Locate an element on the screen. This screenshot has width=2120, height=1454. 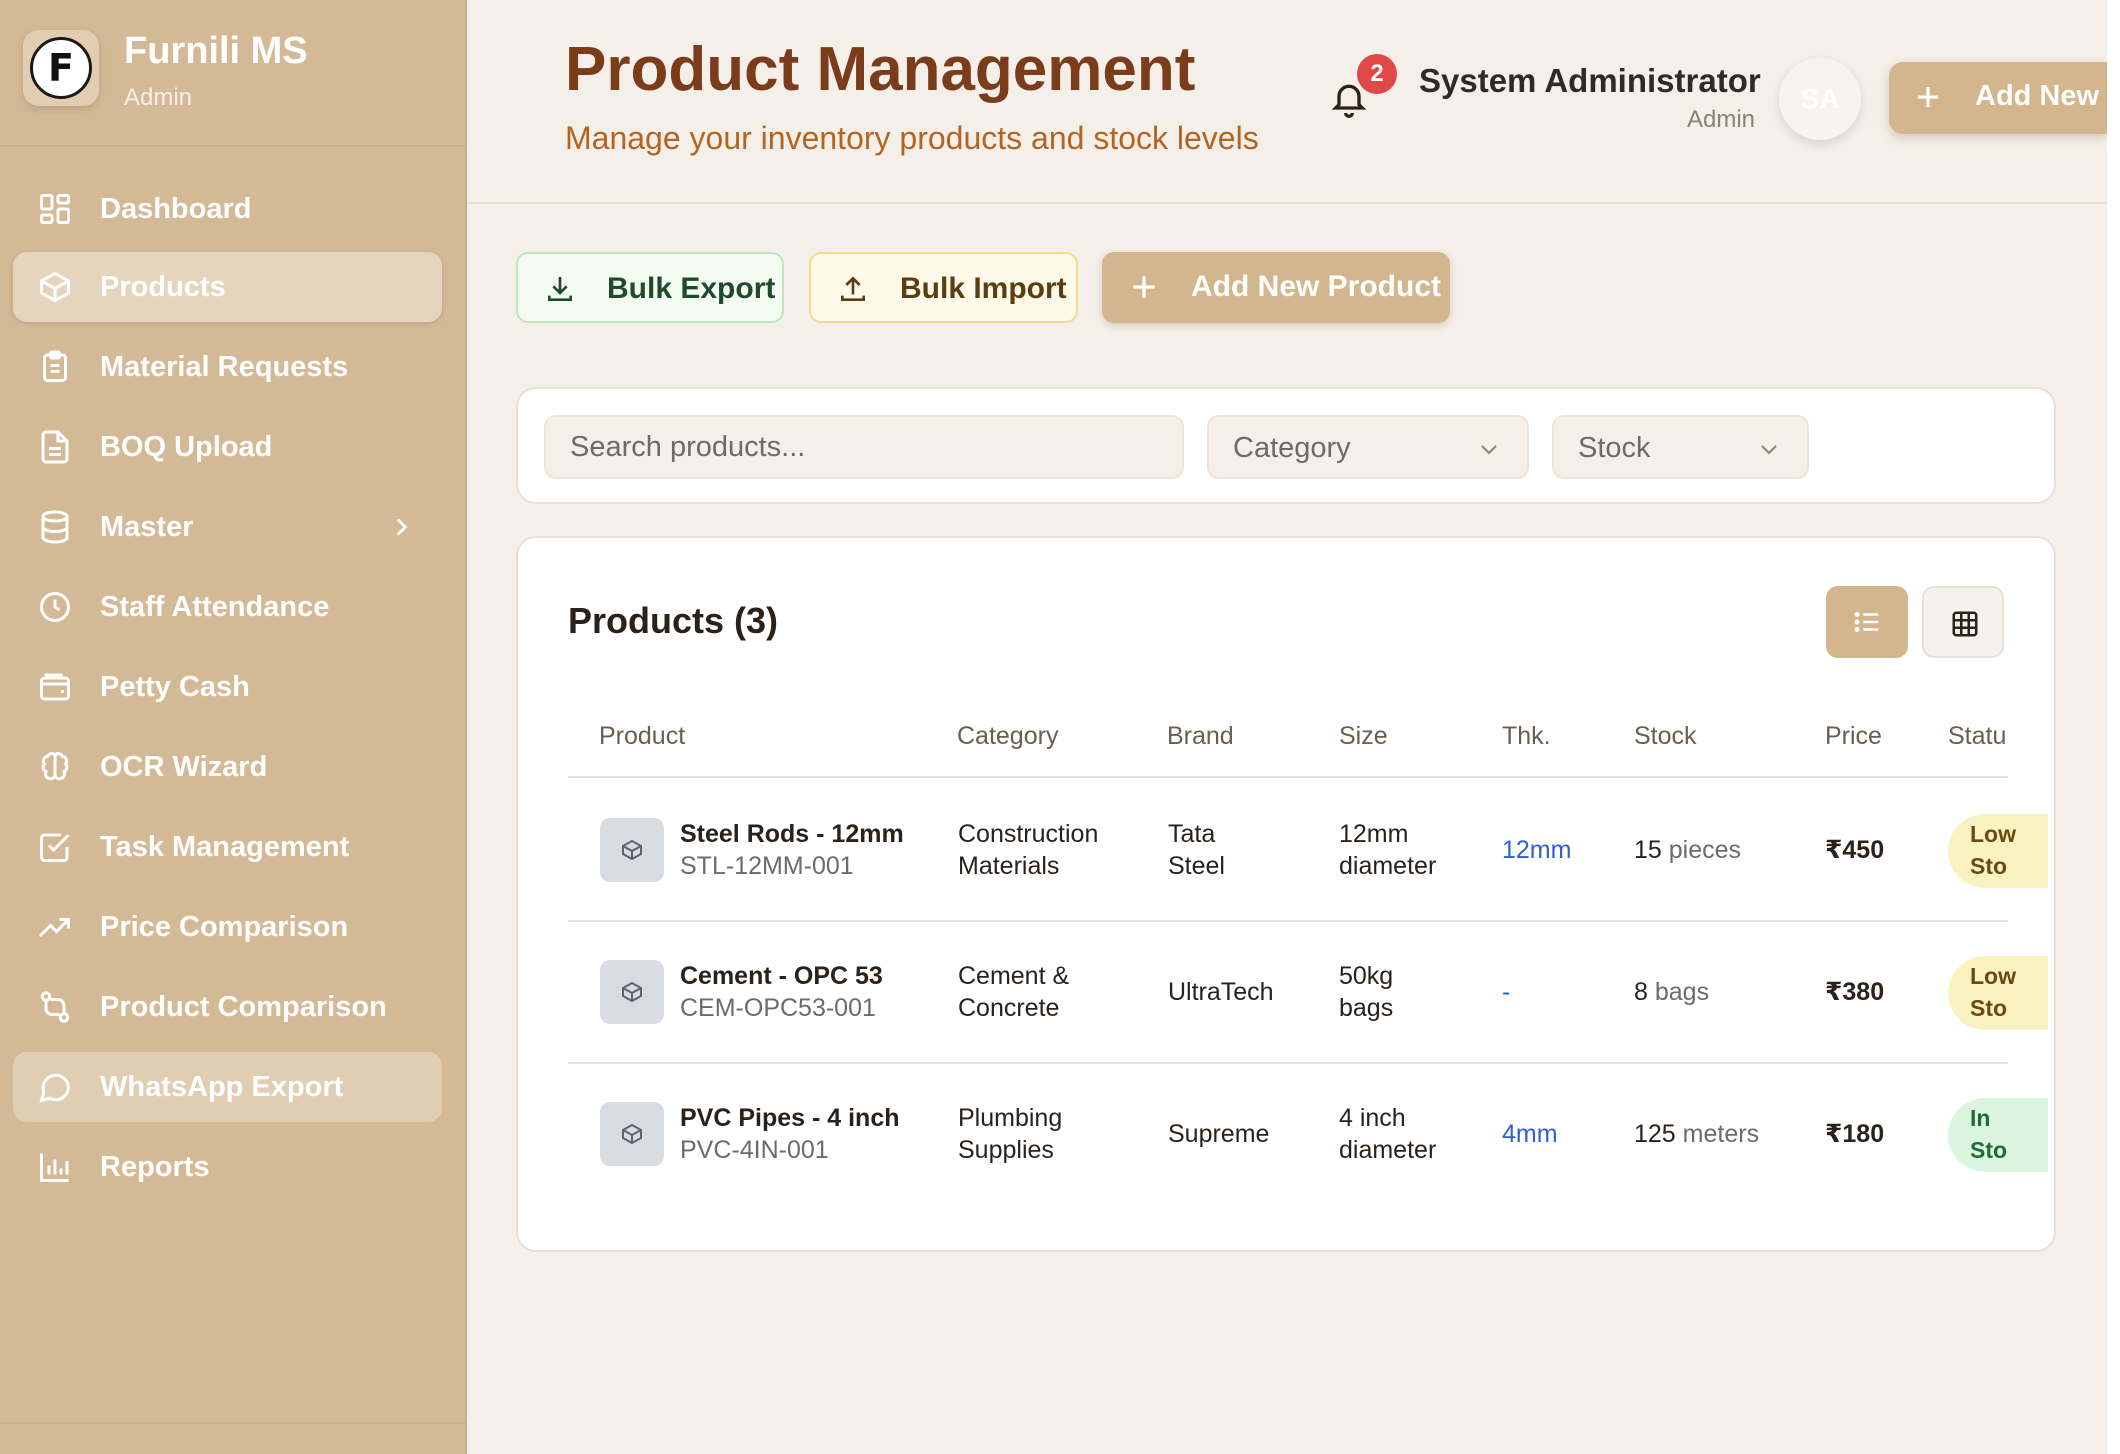
sidebar-item-whatsapp-export: WhatsApp Export is located at coordinates (227, 1087).